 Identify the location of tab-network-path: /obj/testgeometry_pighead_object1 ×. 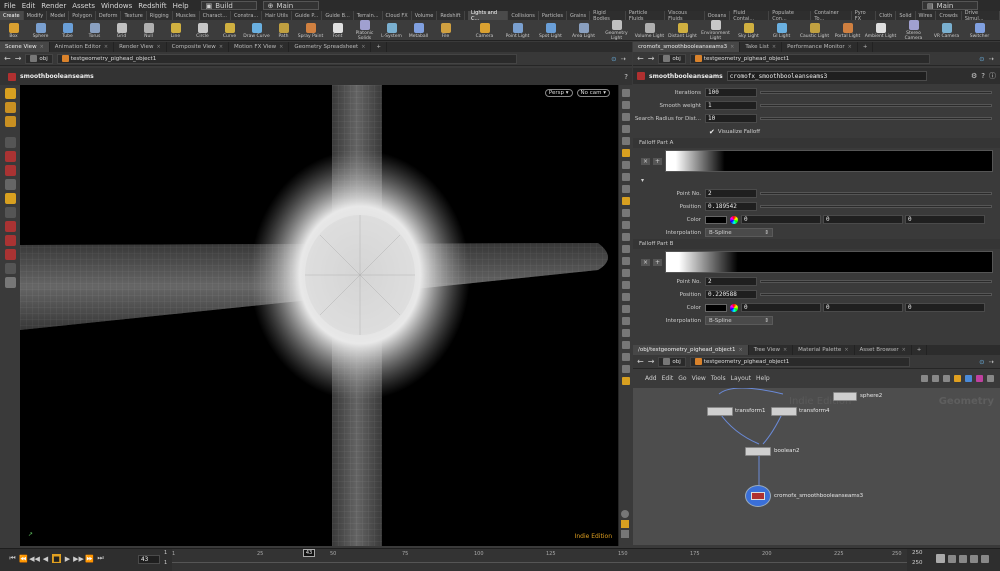
(691, 350).